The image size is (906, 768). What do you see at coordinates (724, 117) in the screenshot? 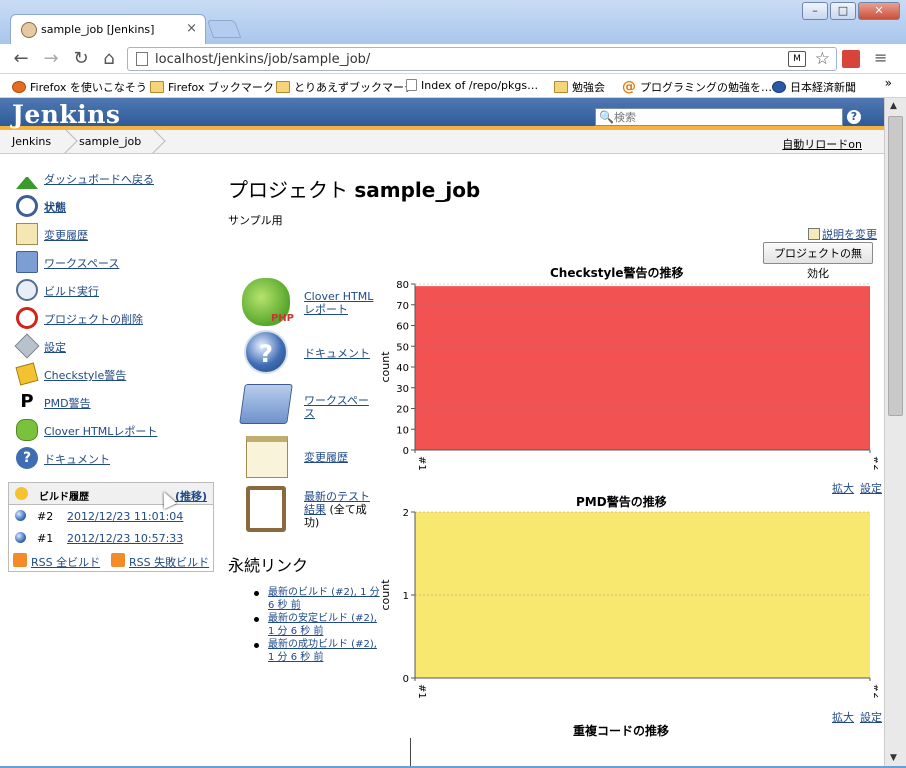
I see `search-input` at bounding box center [724, 117].